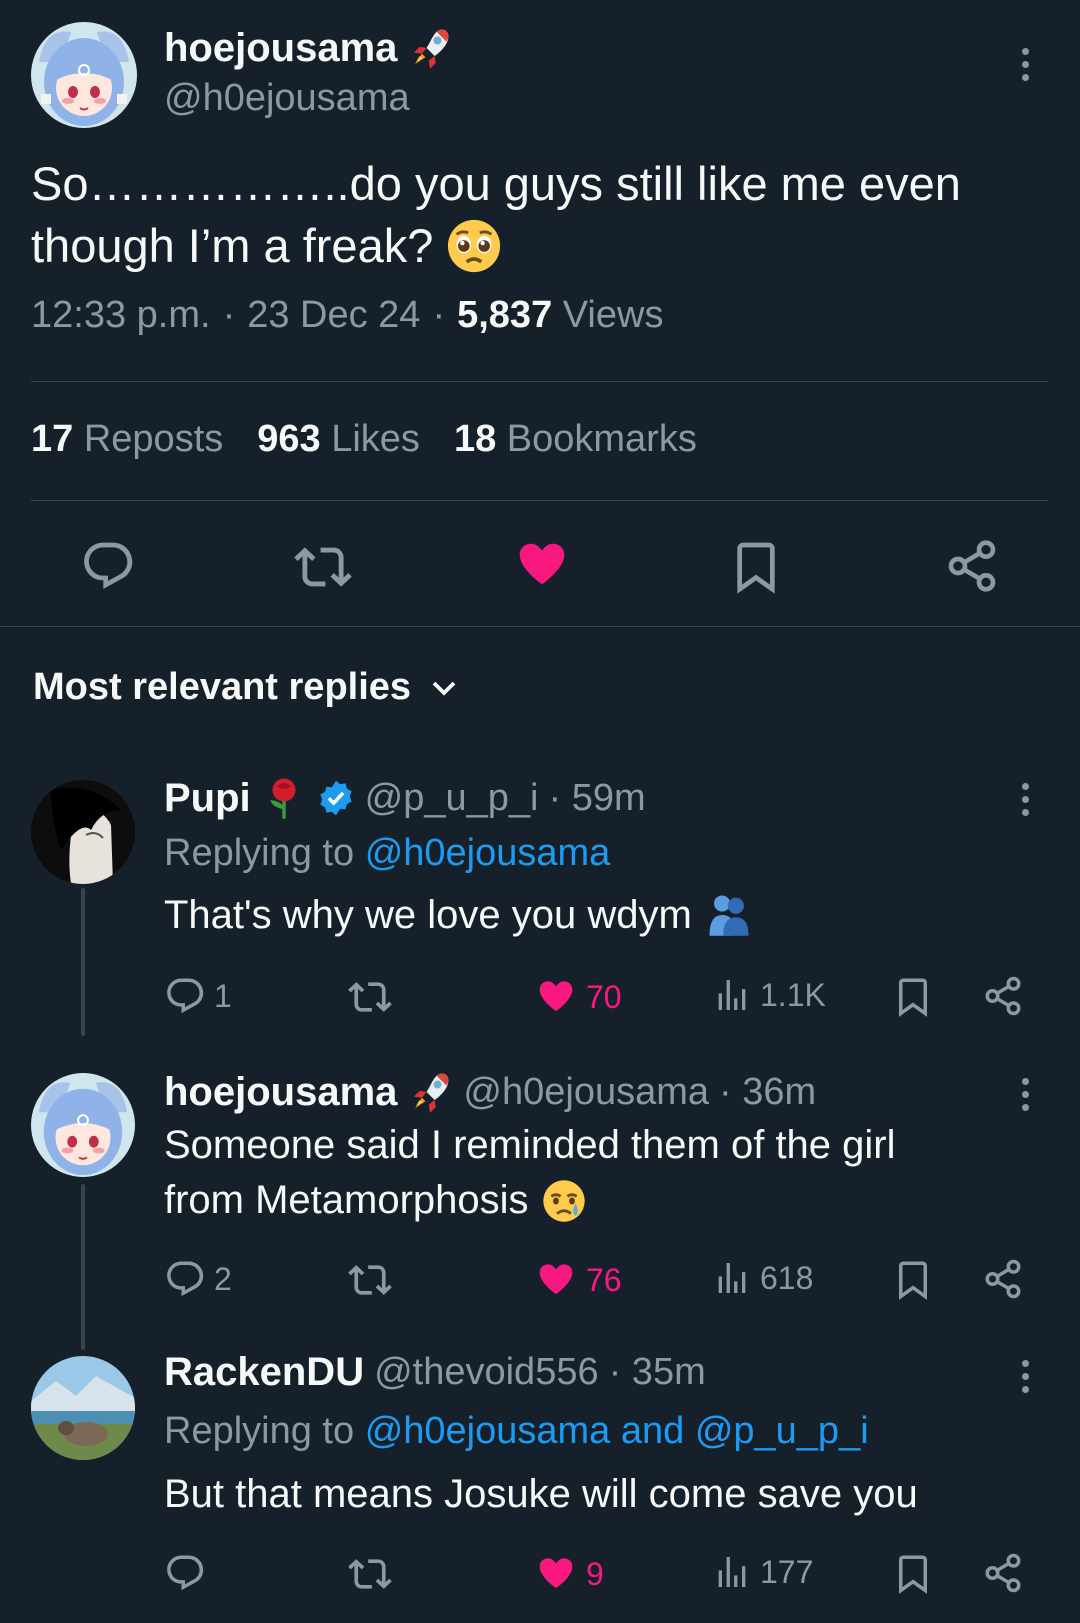 Image resolution: width=1080 pixels, height=1623 pixels. What do you see at coordinates (452, 798) in the screenshot?
I see `reply-author-handle: @p_u_p_i` at bounding box center [452, 798].